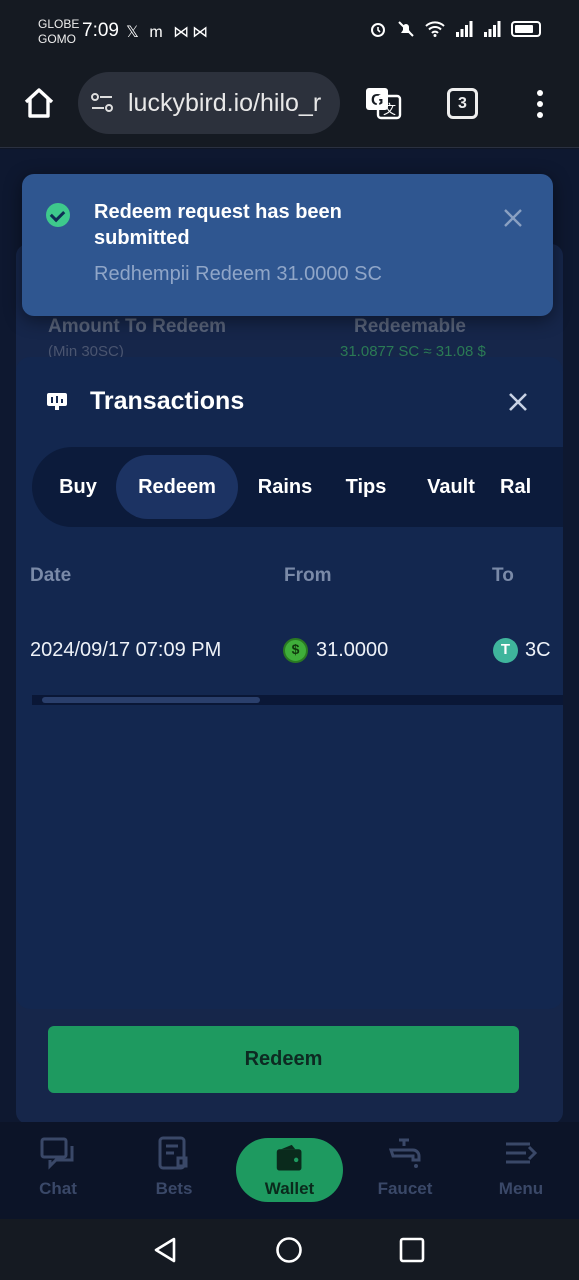 Image resolution: width=579 pixels, height=1280 pixels. I want to click on back-icon, so click(165, 1250).